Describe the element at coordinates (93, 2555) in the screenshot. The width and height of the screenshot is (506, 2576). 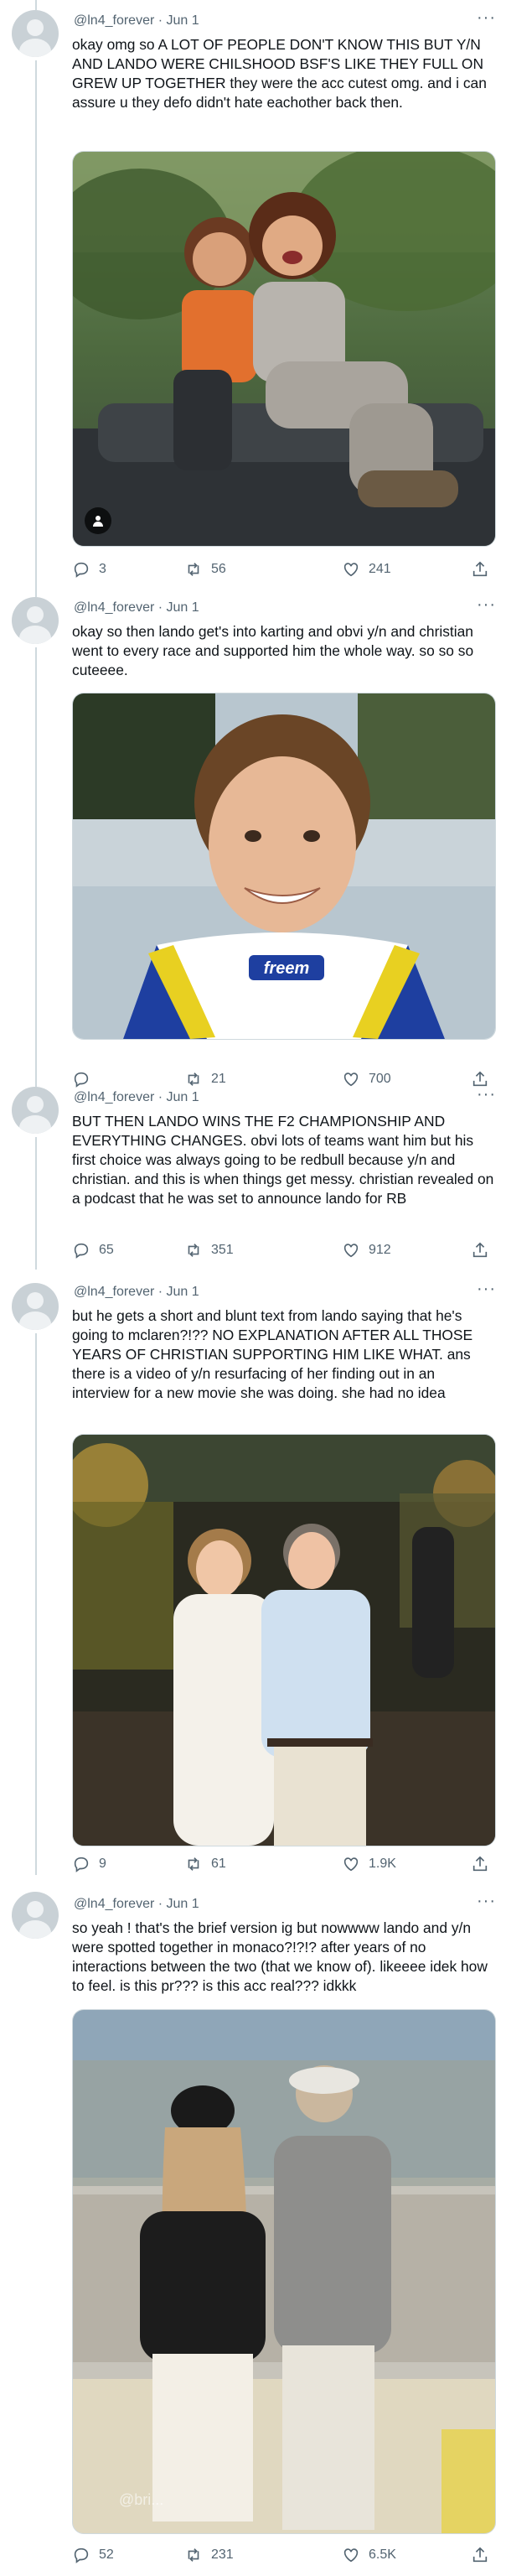
I see `reply-button: 52` at that location.